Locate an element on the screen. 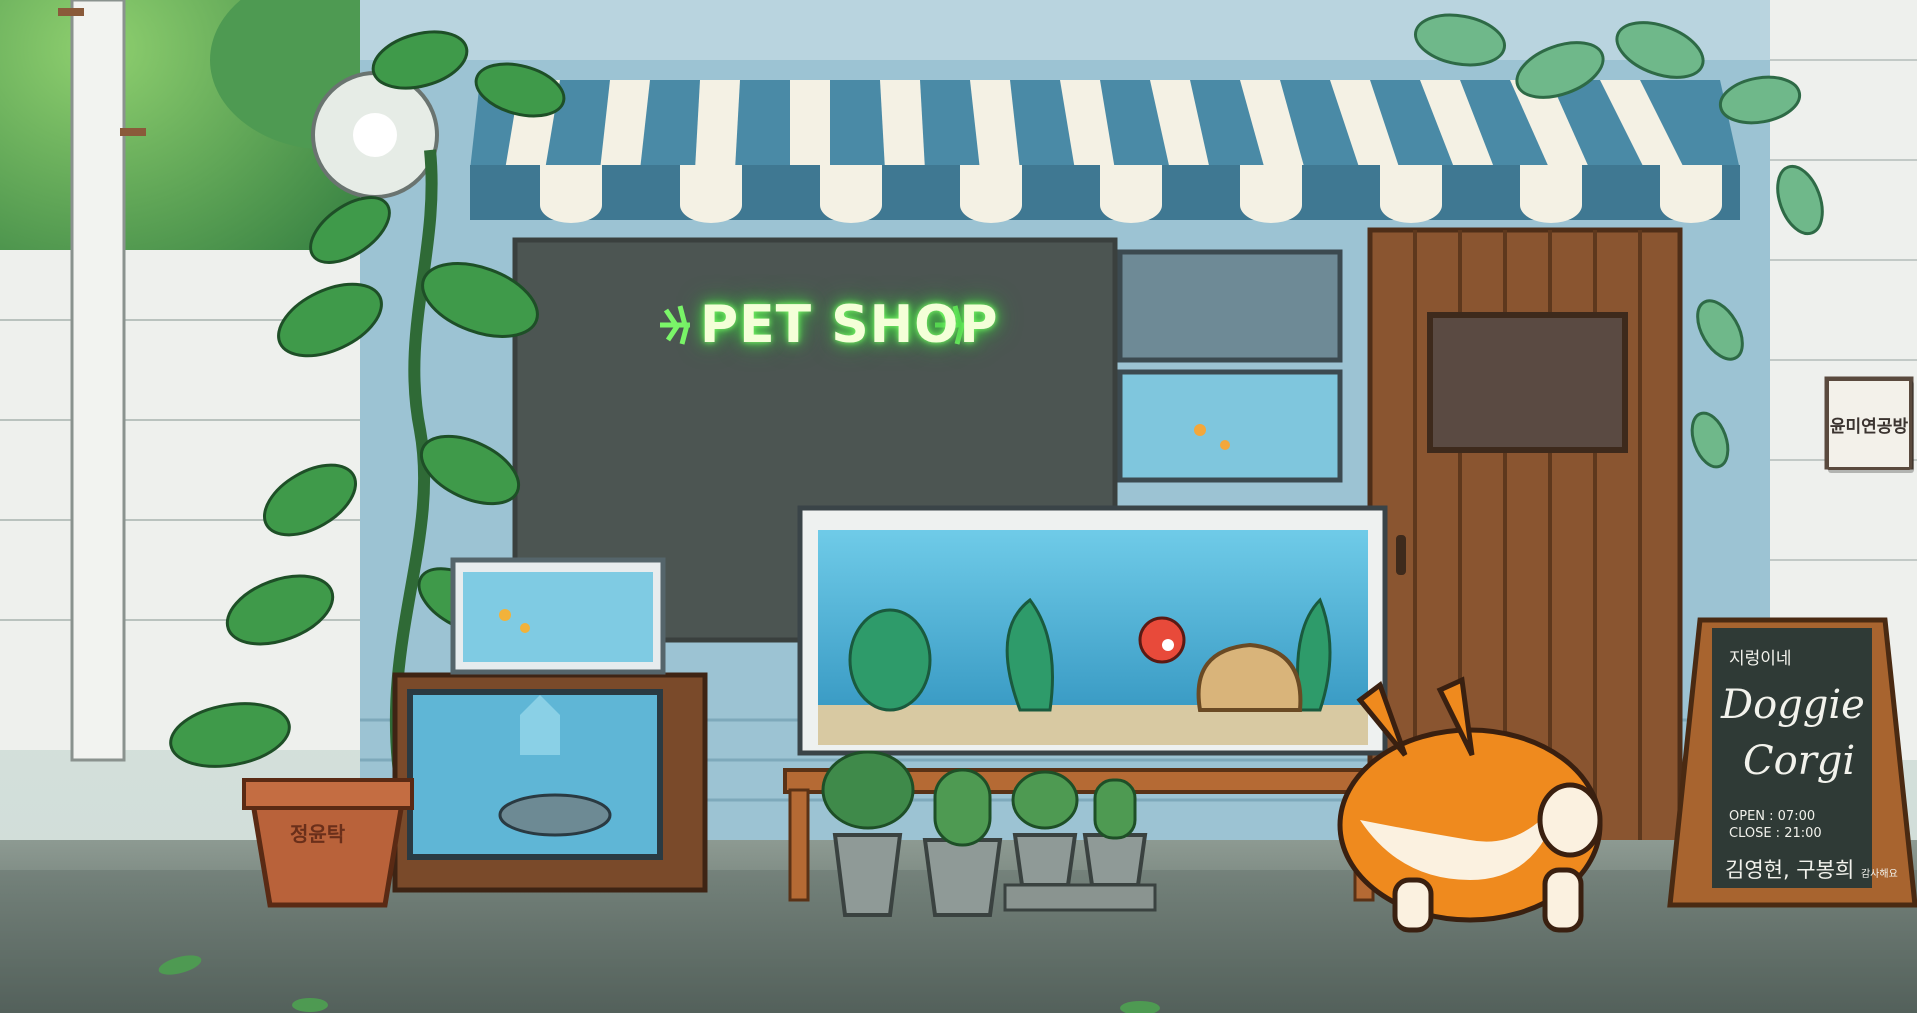 The height and width of the screenshot is (1013, 1917). chalkboard-names-suffix: 감사해요 is located at coordinates (1879, 874).